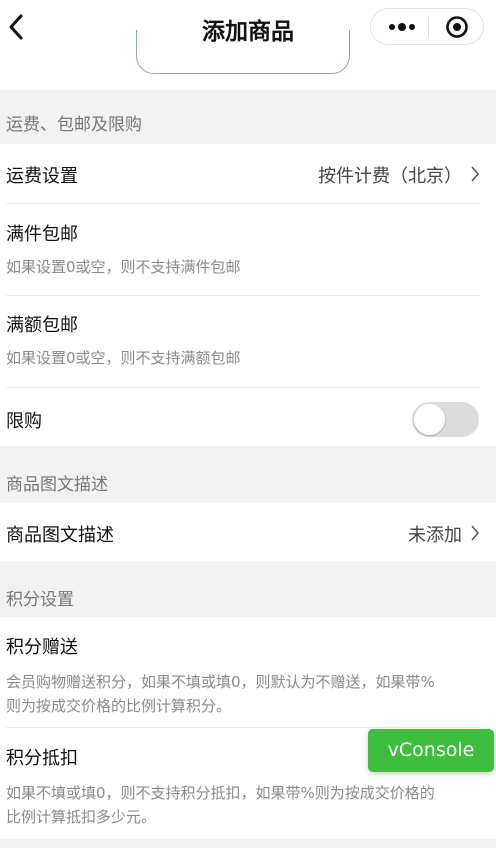 The width and height of the screenshot is (496, 848). I want to click on description-label: 商品图文描述, so click(60, 535).